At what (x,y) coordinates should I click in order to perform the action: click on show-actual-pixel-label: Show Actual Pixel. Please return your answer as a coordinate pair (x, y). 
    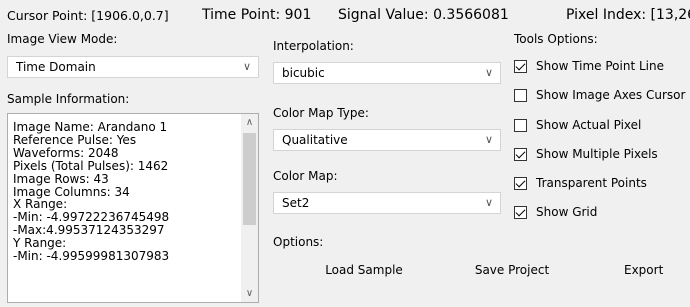
    Looking at the image, I should click on (588, 125).